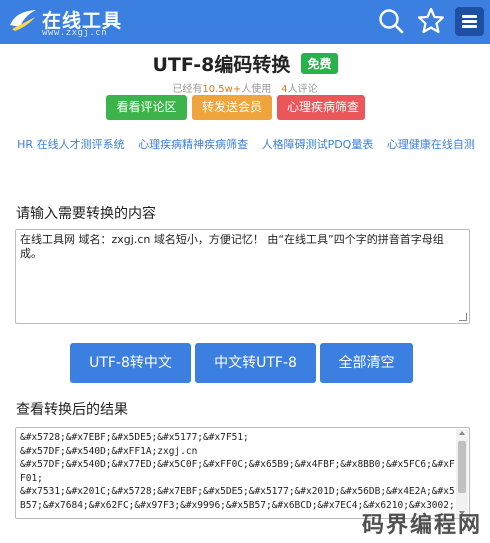 The width and height of the screenshot is (490, 543). What do you see at coordinates (245, 89) in the screenshot?
I see `usage-stats: 已经有10.5w+人使用 4人评论` at bounding box center [245, 89].